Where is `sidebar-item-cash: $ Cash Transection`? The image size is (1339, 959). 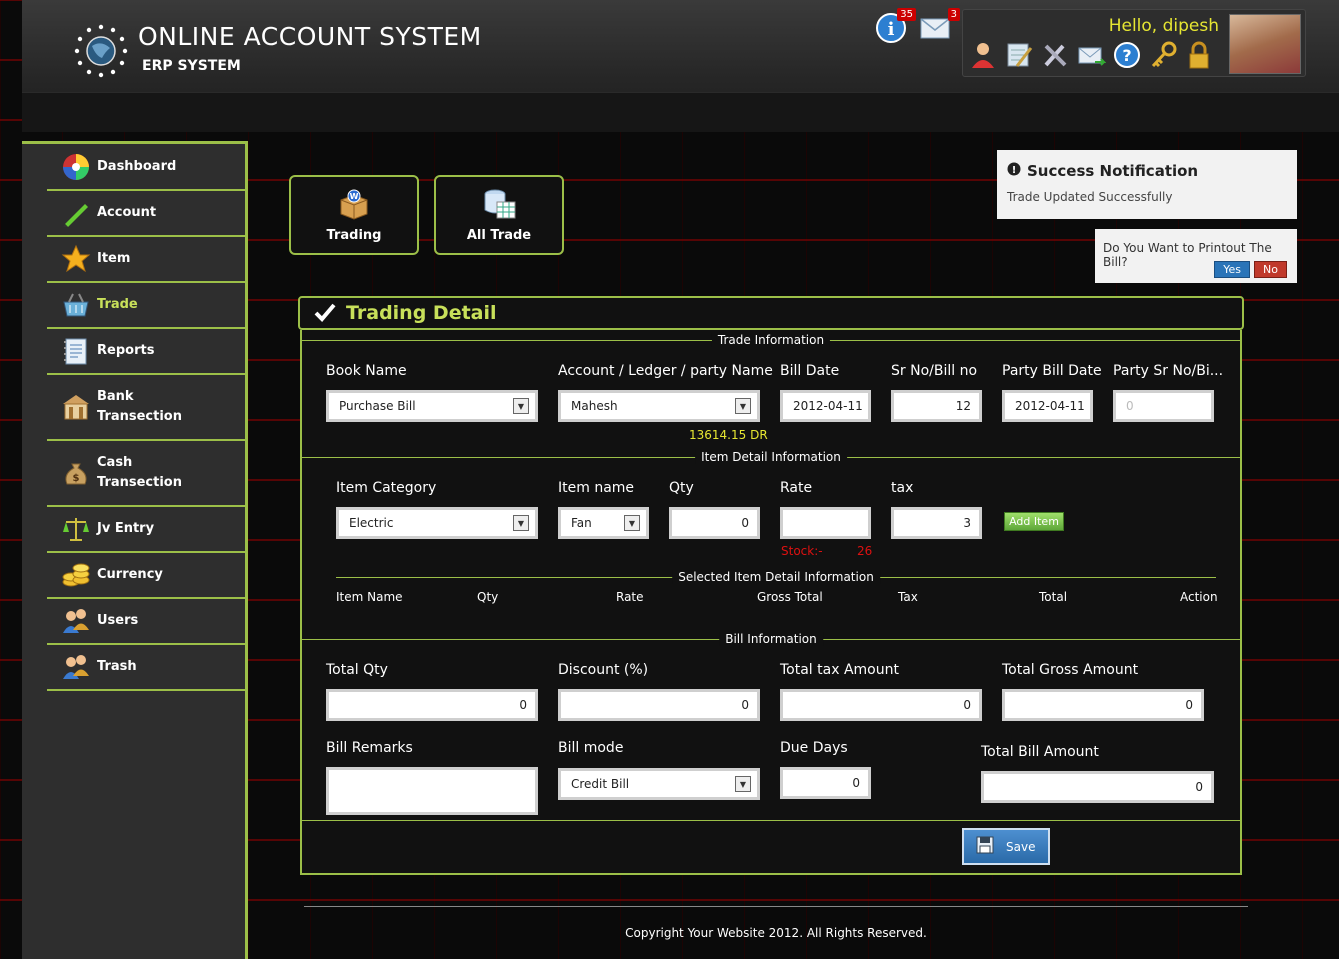 sidebar-item-cash: $ Cash Transection is located at coordinates (146, 474).